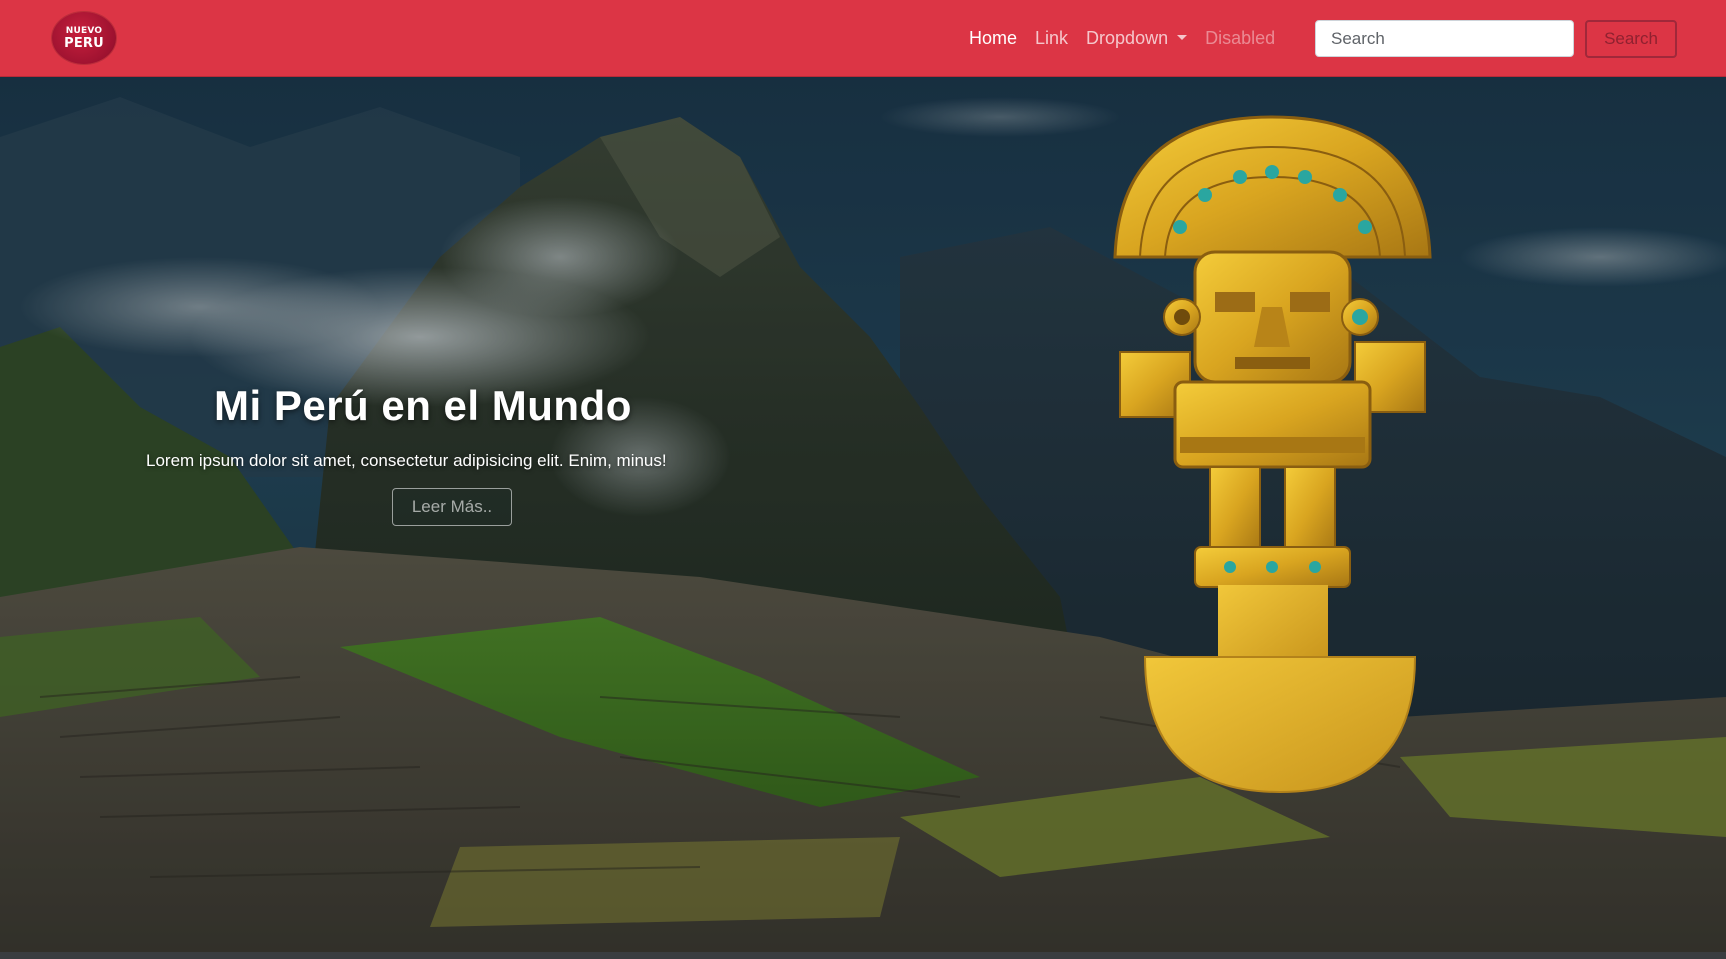 This screenshot has height=959, width=1726. Describe the element at coordinates (1444, 38) in the screenshot. I see `search-input` at that location.